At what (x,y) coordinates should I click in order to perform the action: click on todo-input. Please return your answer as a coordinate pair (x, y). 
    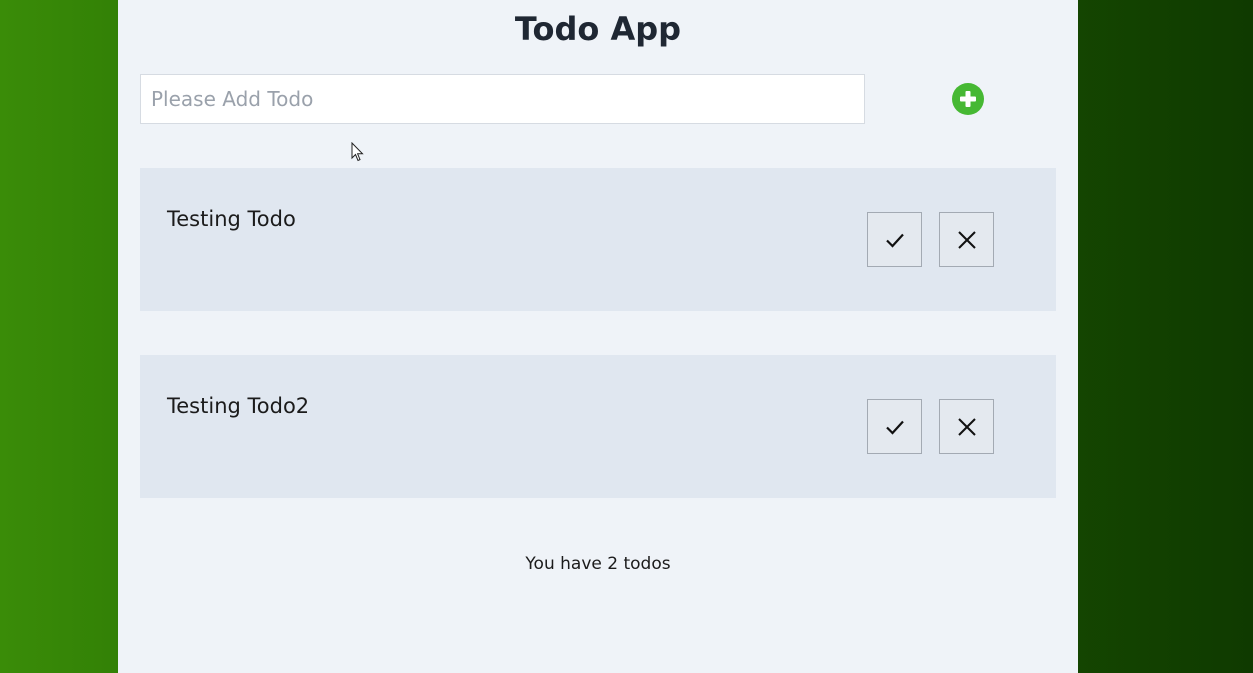
    Looking at the image, I should click on (502, 99).